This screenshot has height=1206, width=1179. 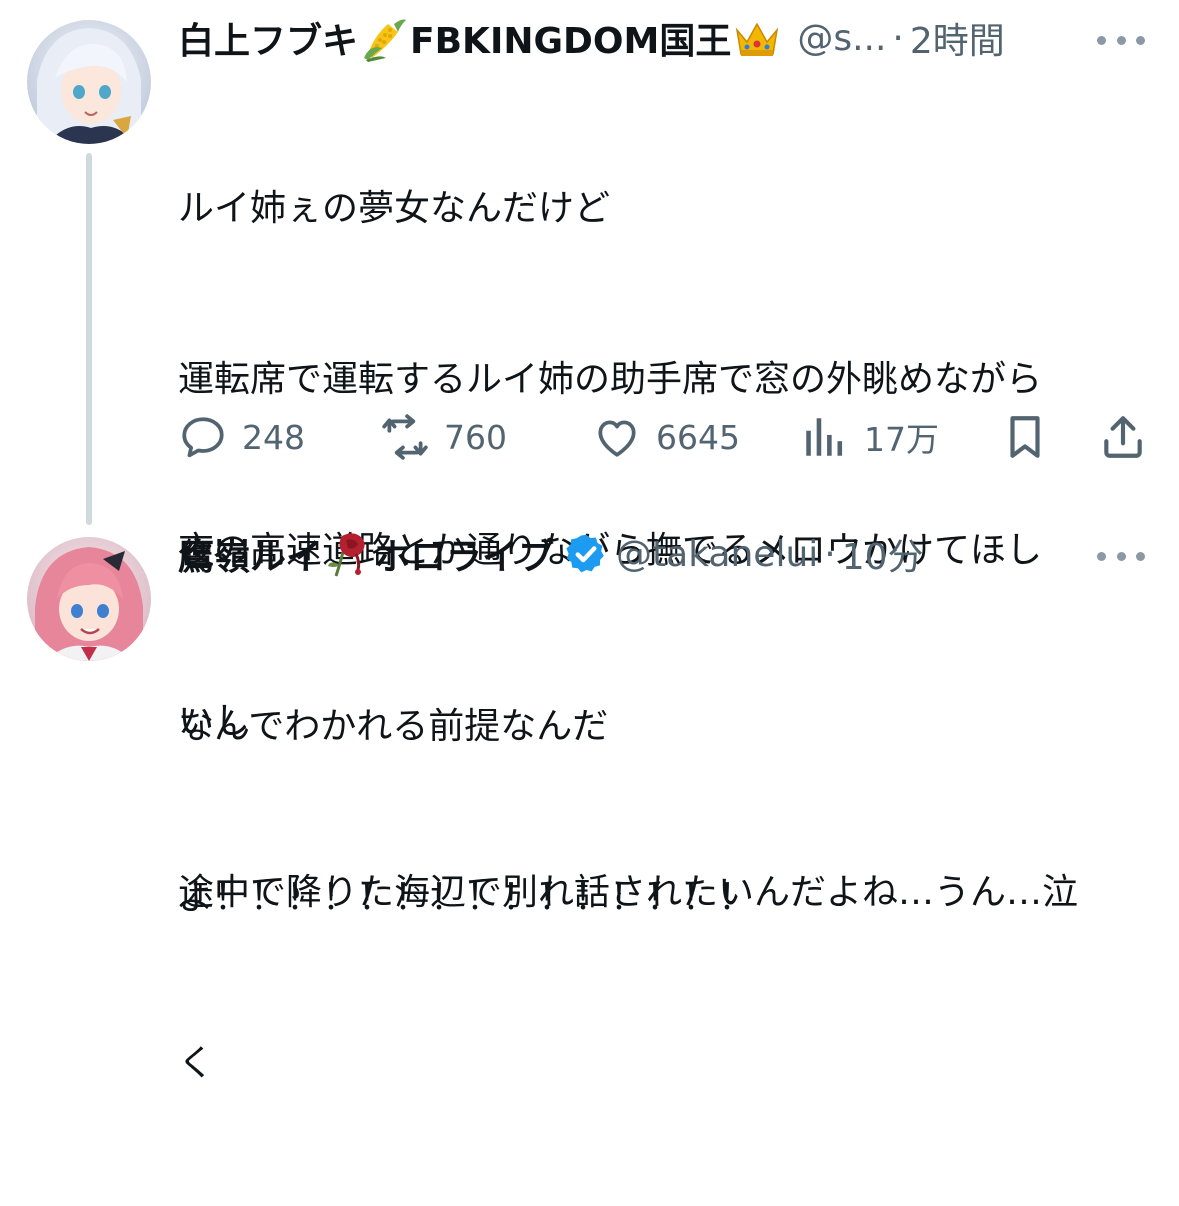 I want to click on tweet-header: 鷹嶺ルイ ホロライブ @takanelui · 10分, so click(x=551, y=554).